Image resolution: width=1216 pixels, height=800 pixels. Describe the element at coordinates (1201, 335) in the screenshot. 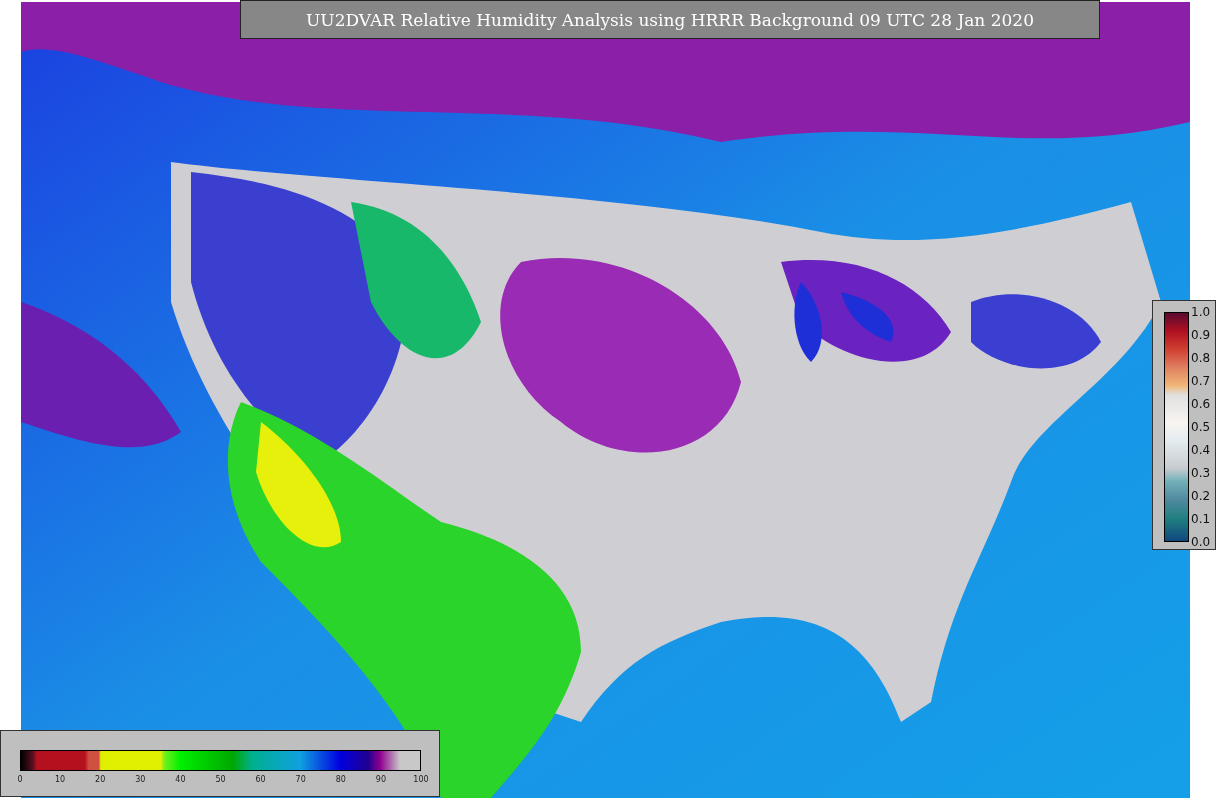

I see `tick-label: 0.9` at that location.